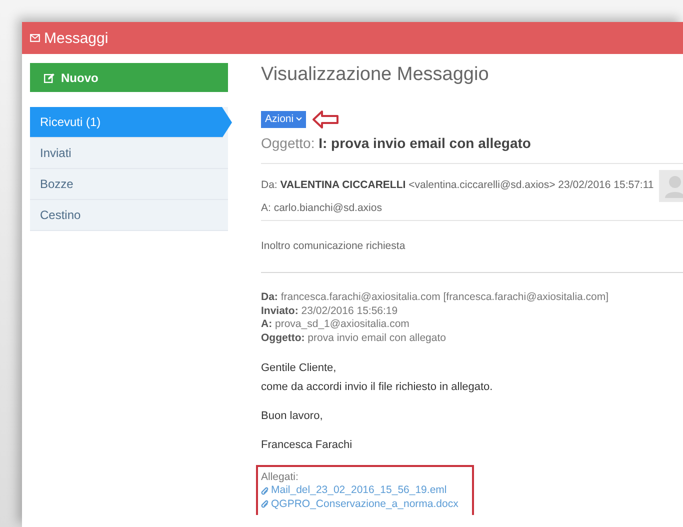 This screenshot has height=527, width=683. I want to click on arrow-left-icon, so click(325, 119).